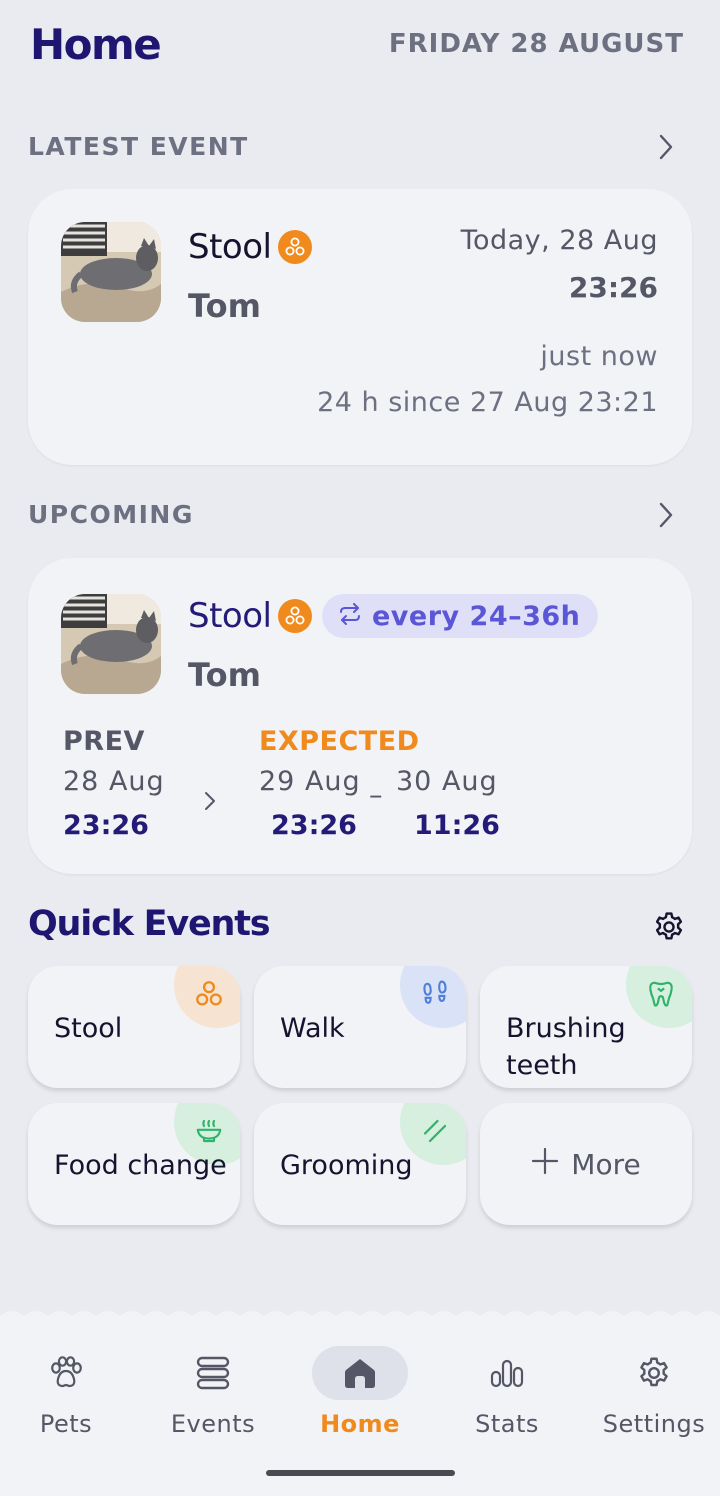  I want to click on tile-label: Brushing teeth, so click(566, 1047).